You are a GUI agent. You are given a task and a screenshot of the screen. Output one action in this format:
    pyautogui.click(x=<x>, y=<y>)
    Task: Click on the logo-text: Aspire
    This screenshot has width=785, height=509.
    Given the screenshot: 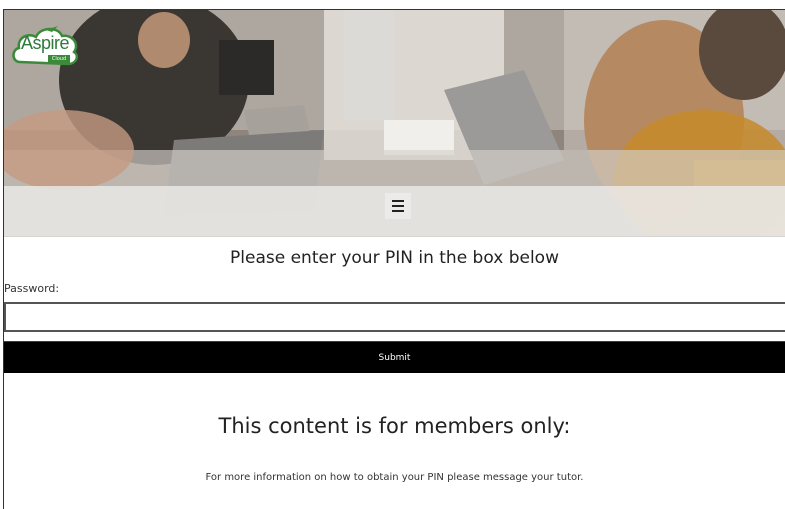 What is the action you would take?
    pyautogui.click(x=45, y=43)
    